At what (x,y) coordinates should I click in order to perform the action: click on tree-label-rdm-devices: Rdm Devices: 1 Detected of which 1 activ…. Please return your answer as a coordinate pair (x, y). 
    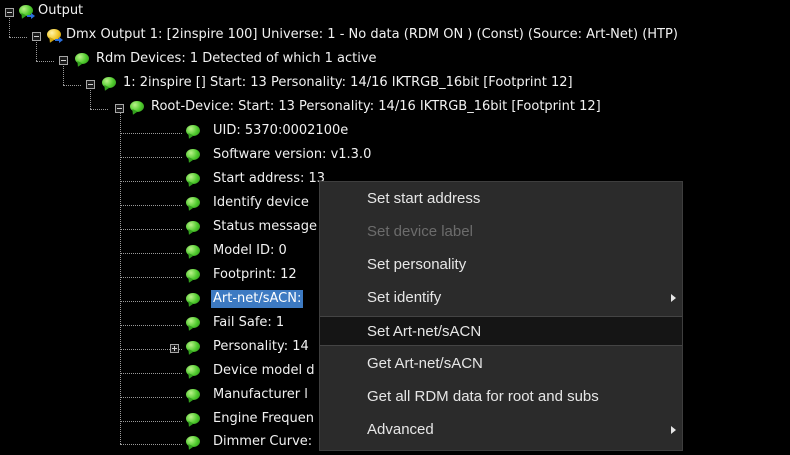
    Looking at the image, I should click on (236, 58).